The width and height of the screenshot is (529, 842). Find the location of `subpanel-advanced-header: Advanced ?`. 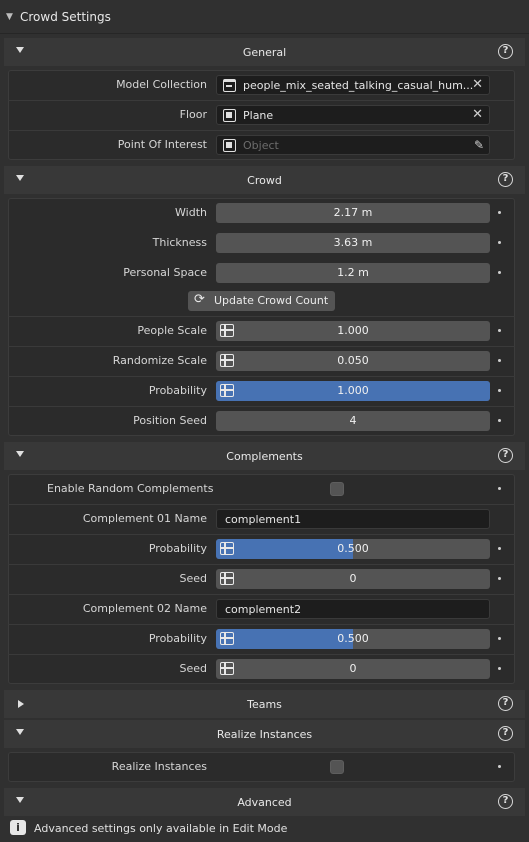

subpanel-advanced-header: Advanced ? is located at coordinates (264, 802).